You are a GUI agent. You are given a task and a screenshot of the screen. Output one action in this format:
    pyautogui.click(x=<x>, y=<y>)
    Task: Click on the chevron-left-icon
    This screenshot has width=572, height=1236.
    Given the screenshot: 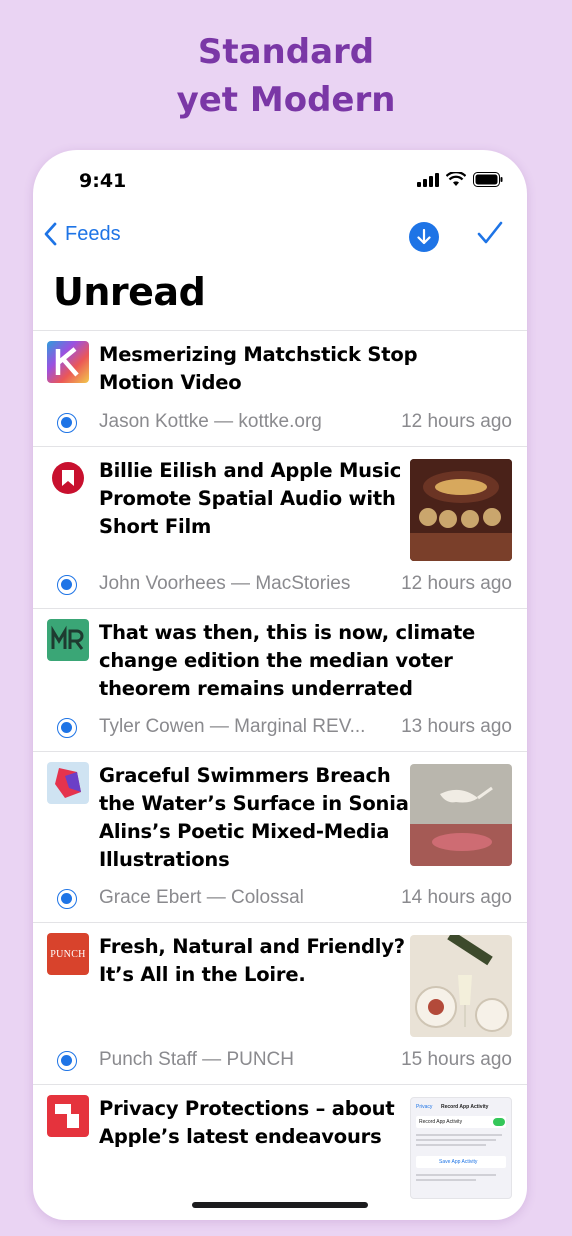 What is the action you would take?
    pyautogui.click(x=50, y=234)
    